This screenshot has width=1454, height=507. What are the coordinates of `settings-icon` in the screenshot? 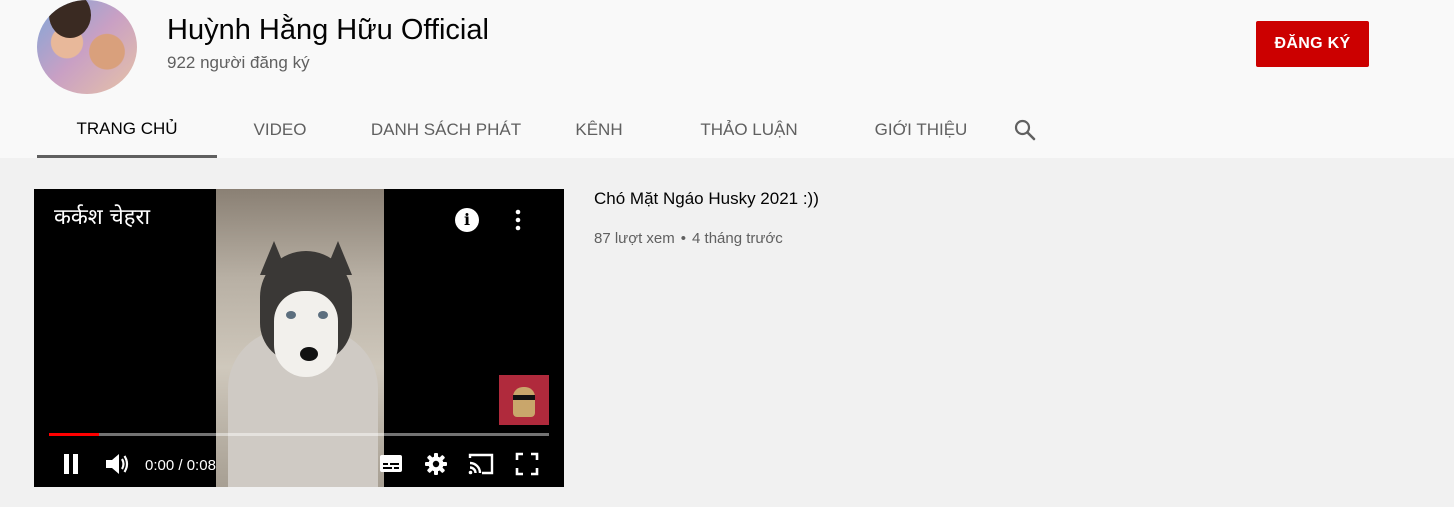 It's located at (436, 464).